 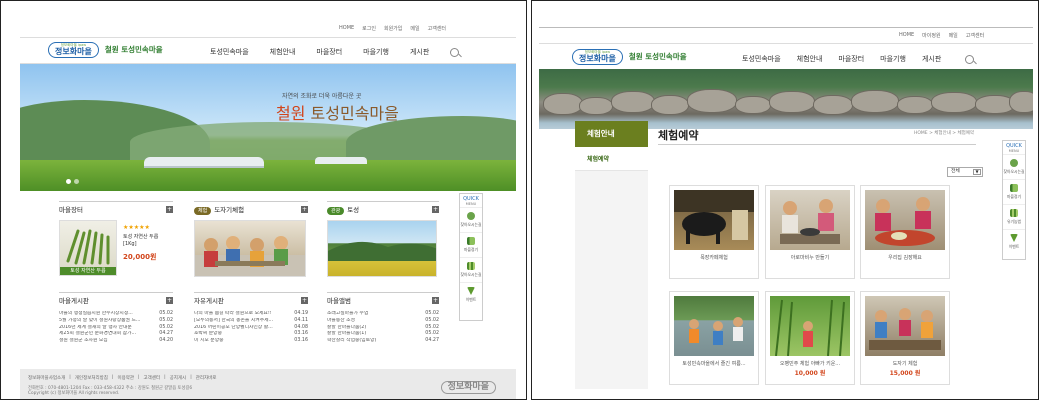 I want to click on footer-link: 이용약관, so click(x=125, y=378).